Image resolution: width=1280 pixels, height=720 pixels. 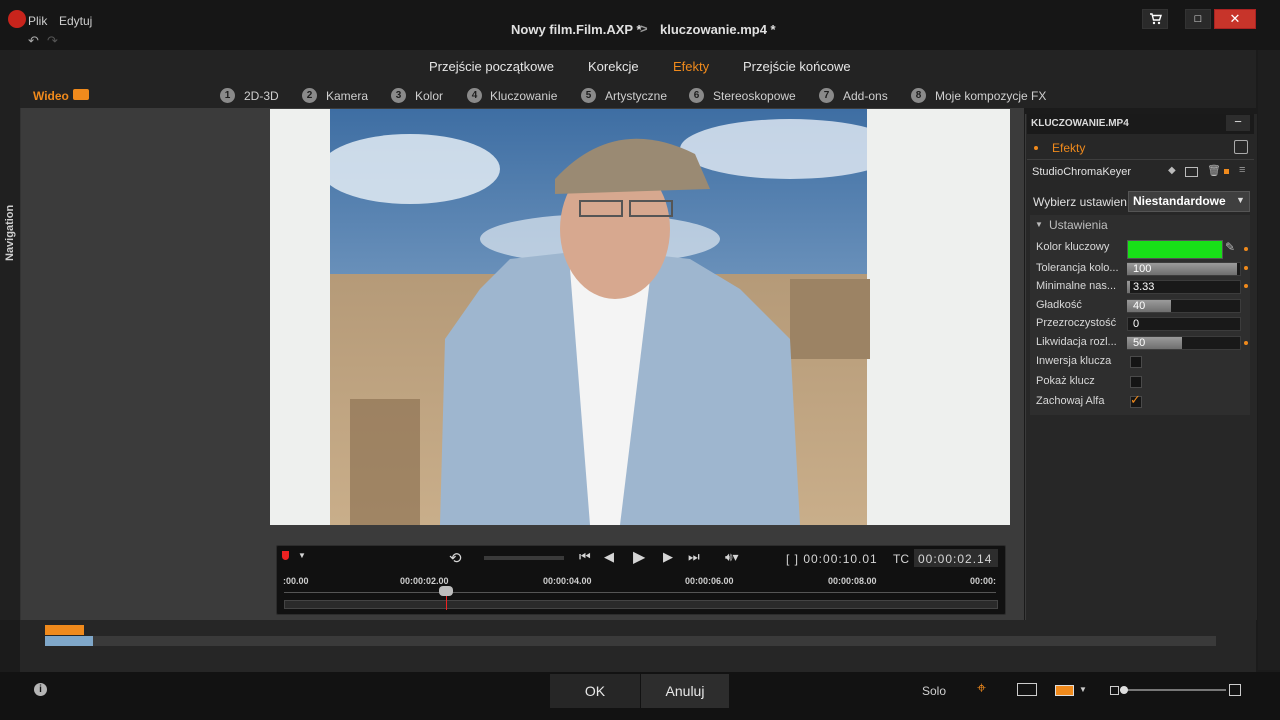 What do you see at coordinates (641, 604) in the screenshot?
I see `scrub-bar` at bounding box center [641, 604].